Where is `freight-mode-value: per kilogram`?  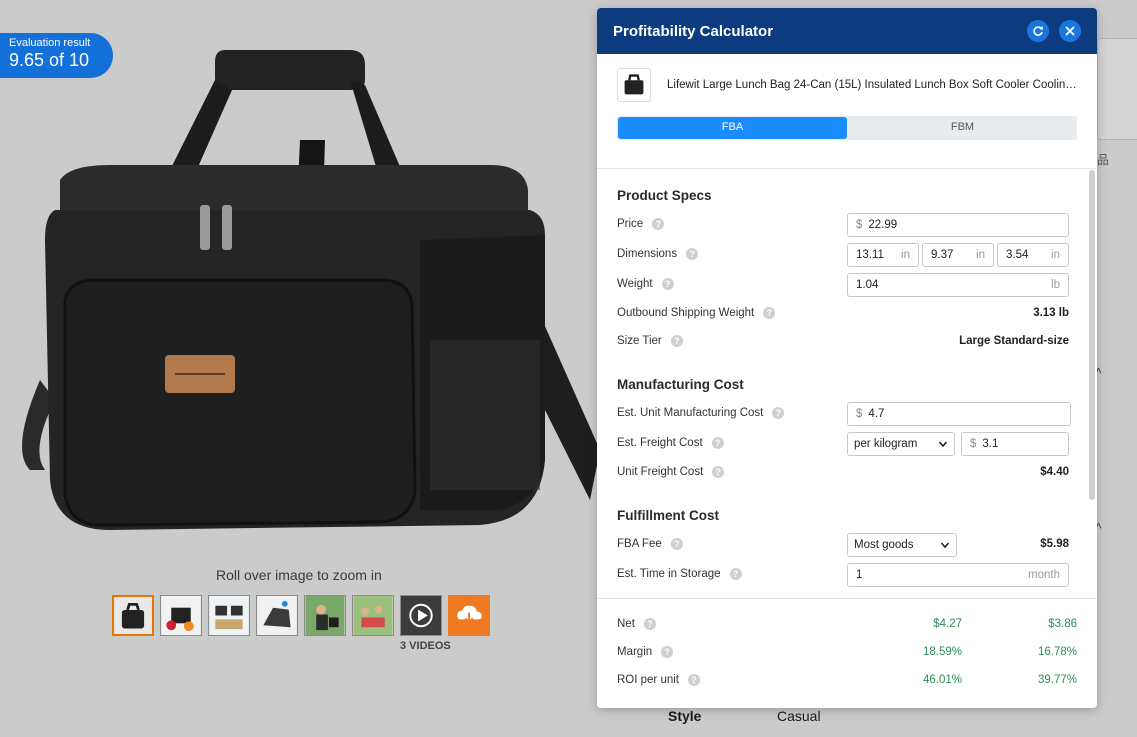 freight-mode-value: per kilogram is located at coordinates (886, 444).